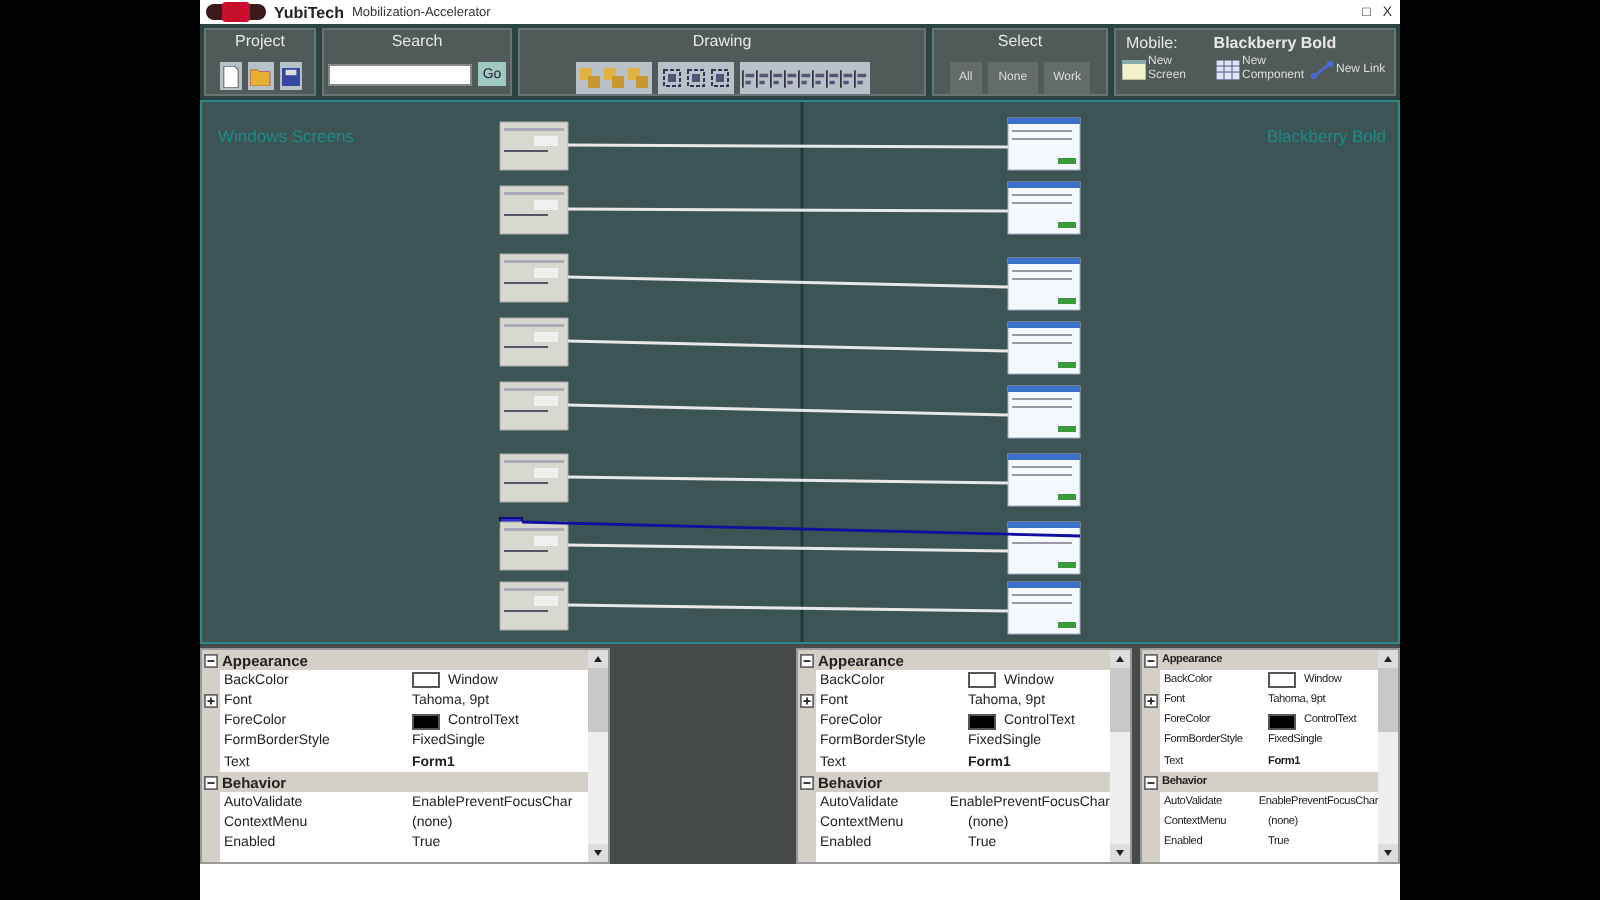  What do you see at coordinates (1322, 70) in the screenshot?
I see `link-icon` at bounding box center [1322, 70].